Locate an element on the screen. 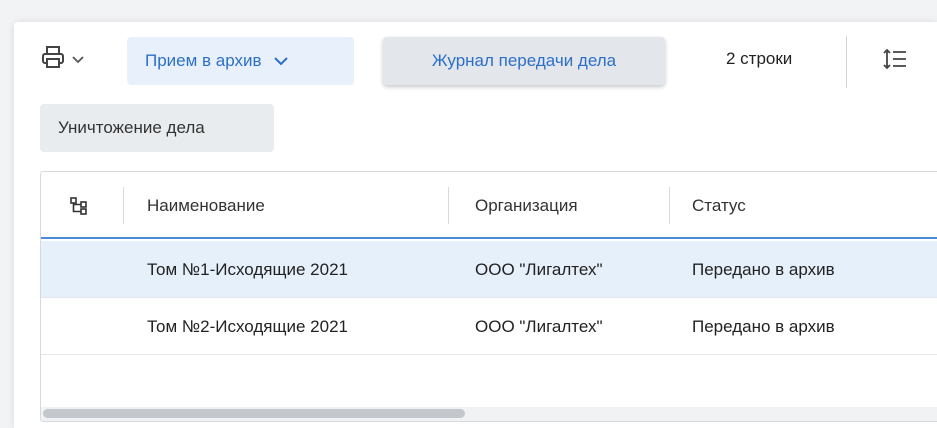  tree-structure-icon is located at coordinates (79, 208).